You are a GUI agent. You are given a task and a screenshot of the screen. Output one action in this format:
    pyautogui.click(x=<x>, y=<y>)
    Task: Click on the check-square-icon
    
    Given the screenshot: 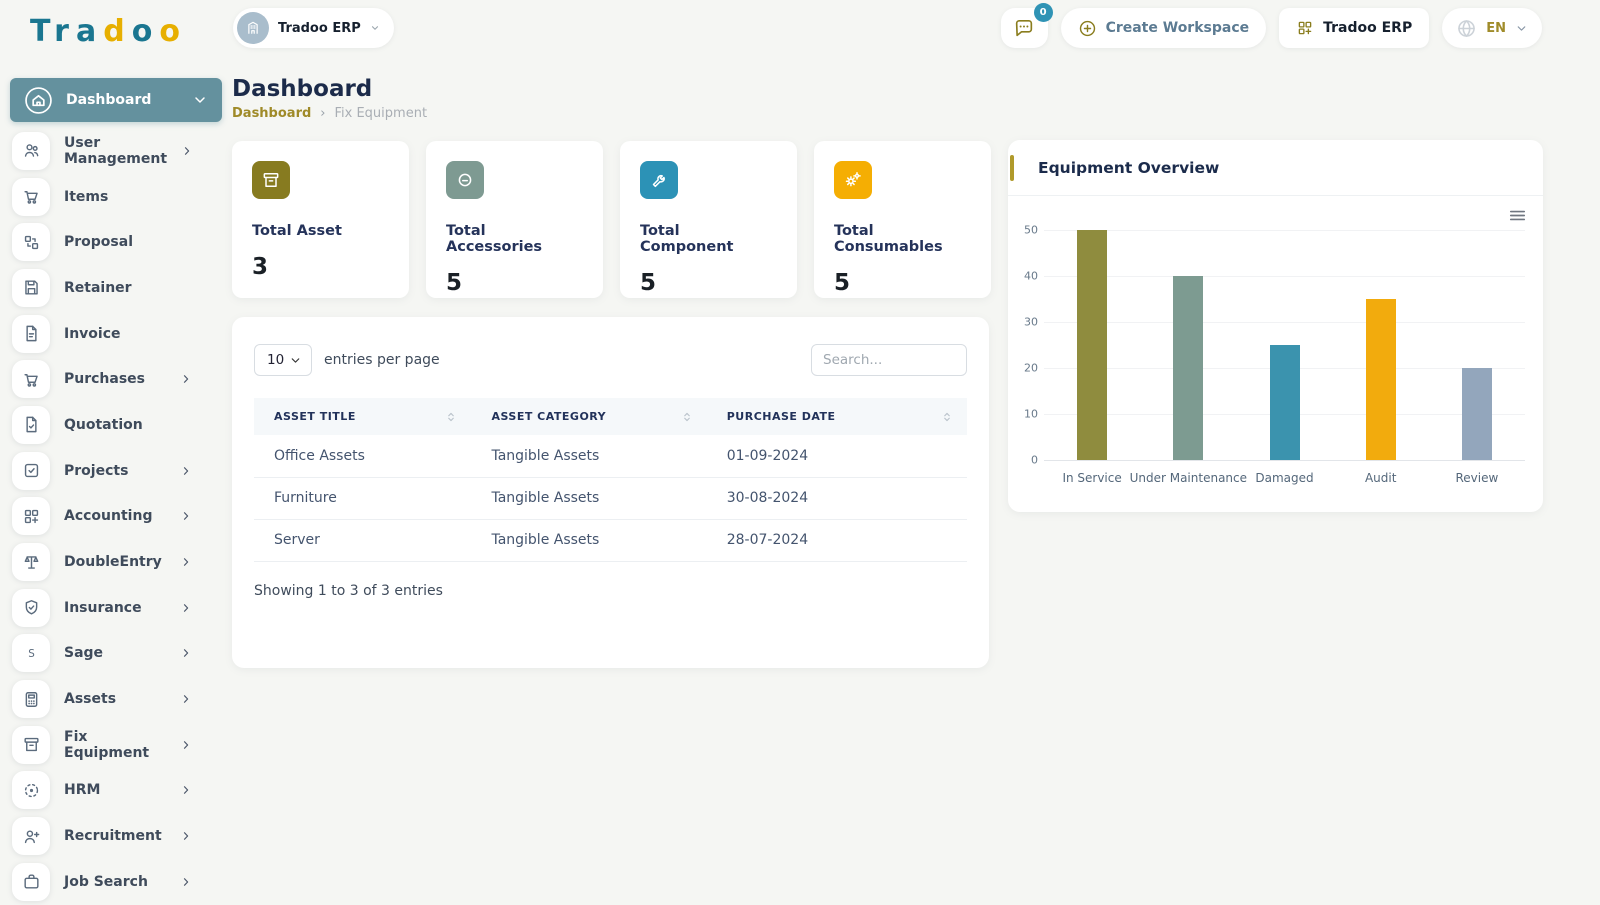 What is the action you would take?
    pyautogui.click(x=31, y=470)
    